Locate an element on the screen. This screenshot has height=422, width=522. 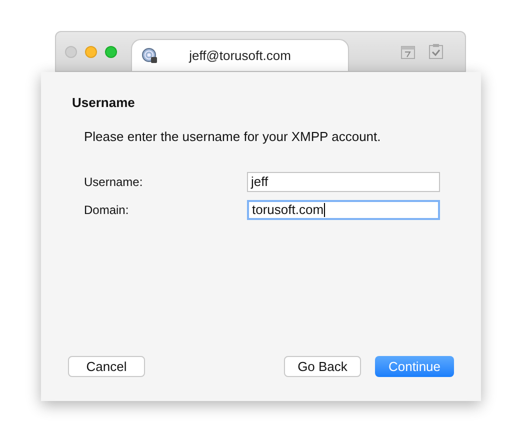
clipboard-check-icon is located at coordinates (436, 51).